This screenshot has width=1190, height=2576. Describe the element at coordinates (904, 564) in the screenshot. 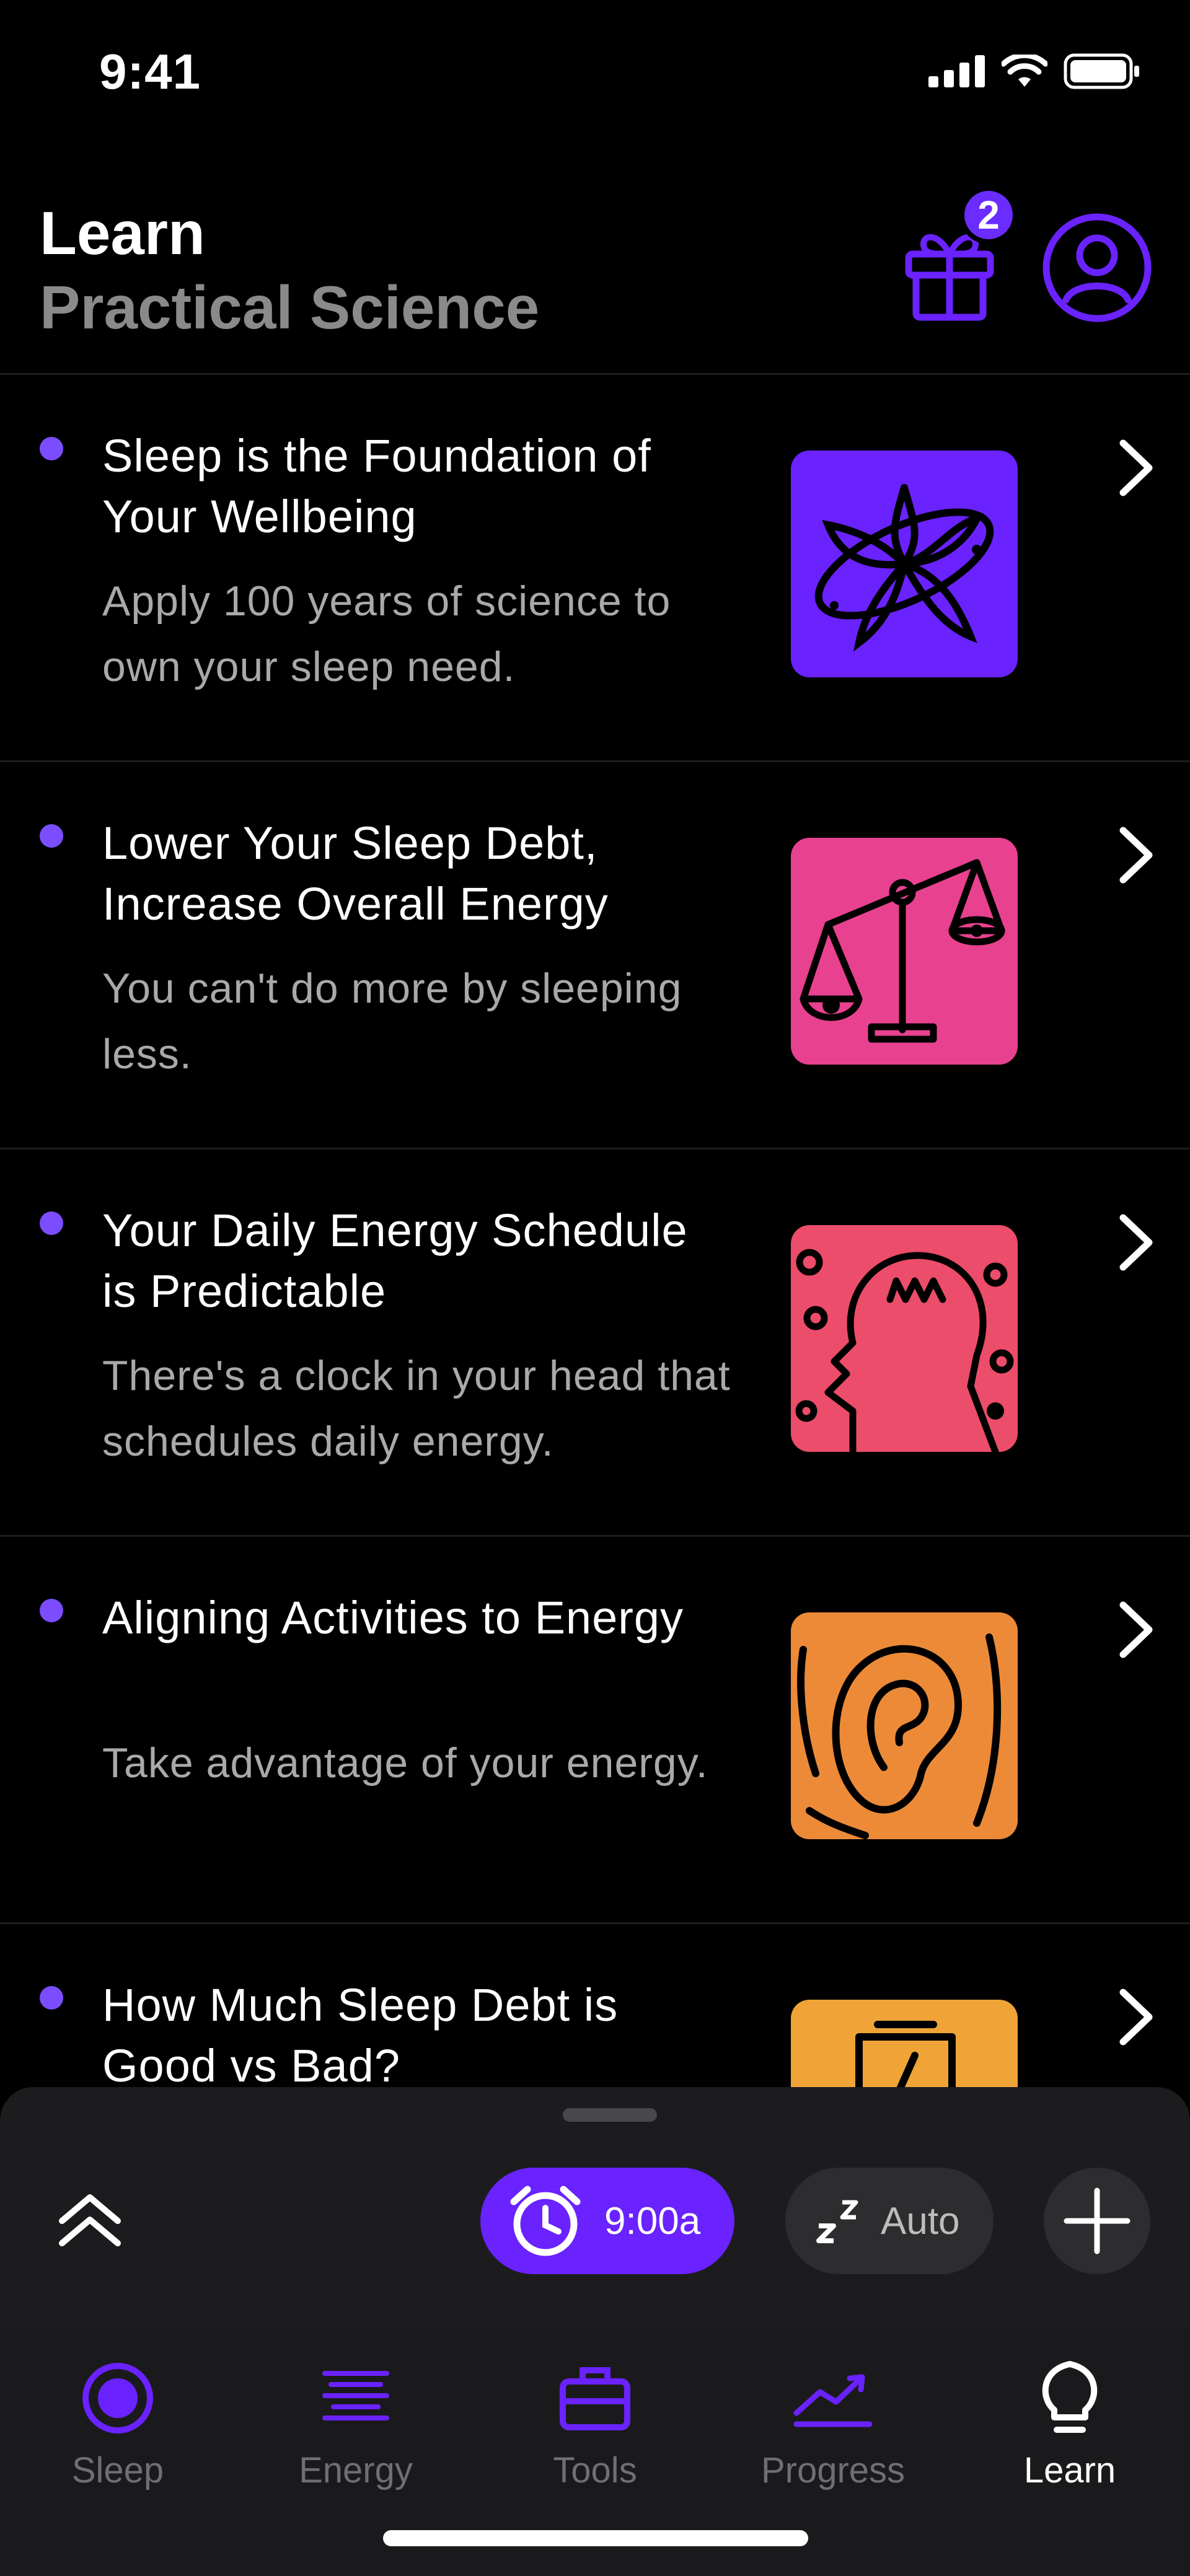

I see `starburst-illustration` at that location.